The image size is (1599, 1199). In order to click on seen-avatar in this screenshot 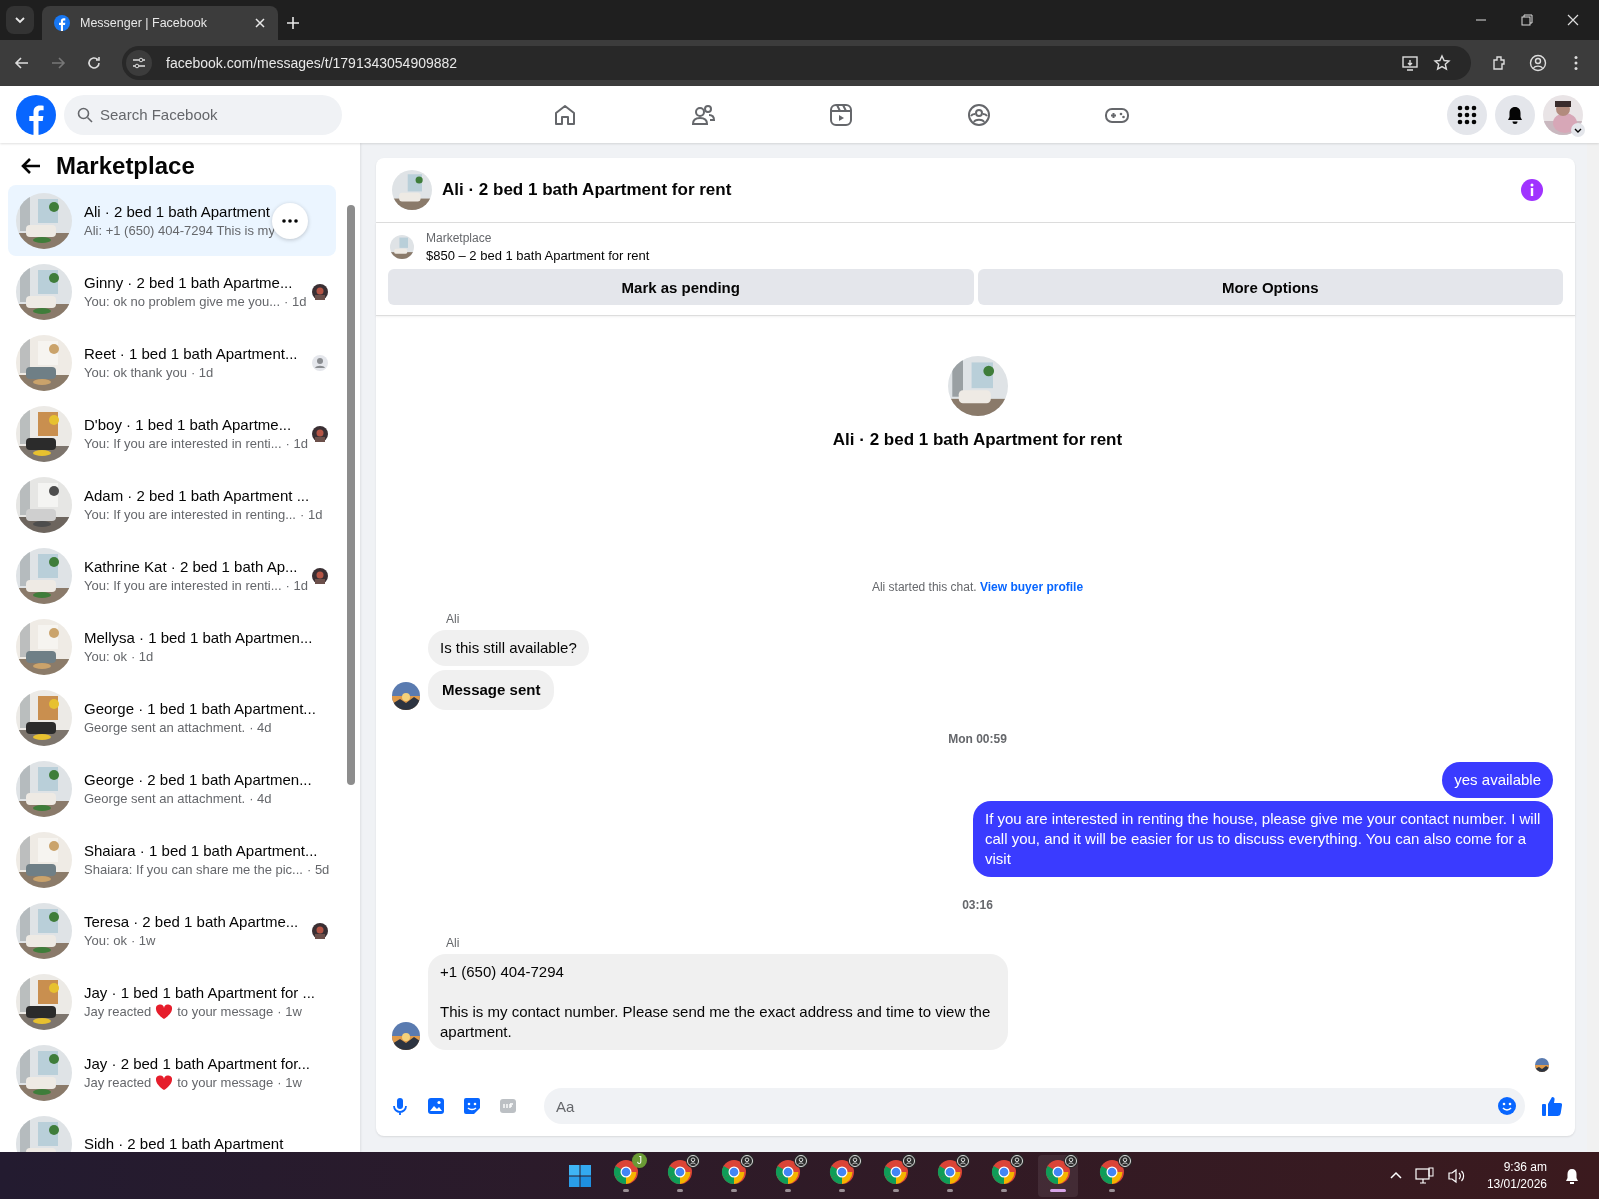, I will do `click(1542, 1065)`.